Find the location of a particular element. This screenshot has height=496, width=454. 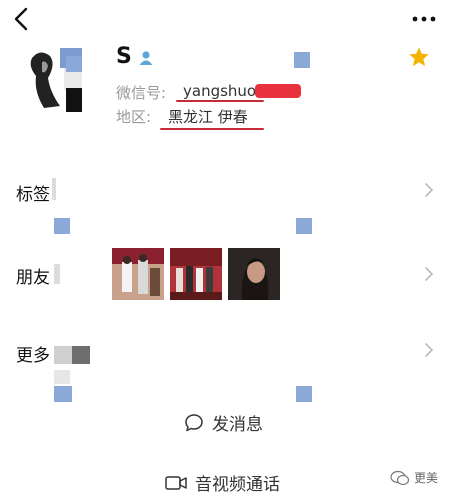

watermark: 更美 is located at coordinates (414, 477).